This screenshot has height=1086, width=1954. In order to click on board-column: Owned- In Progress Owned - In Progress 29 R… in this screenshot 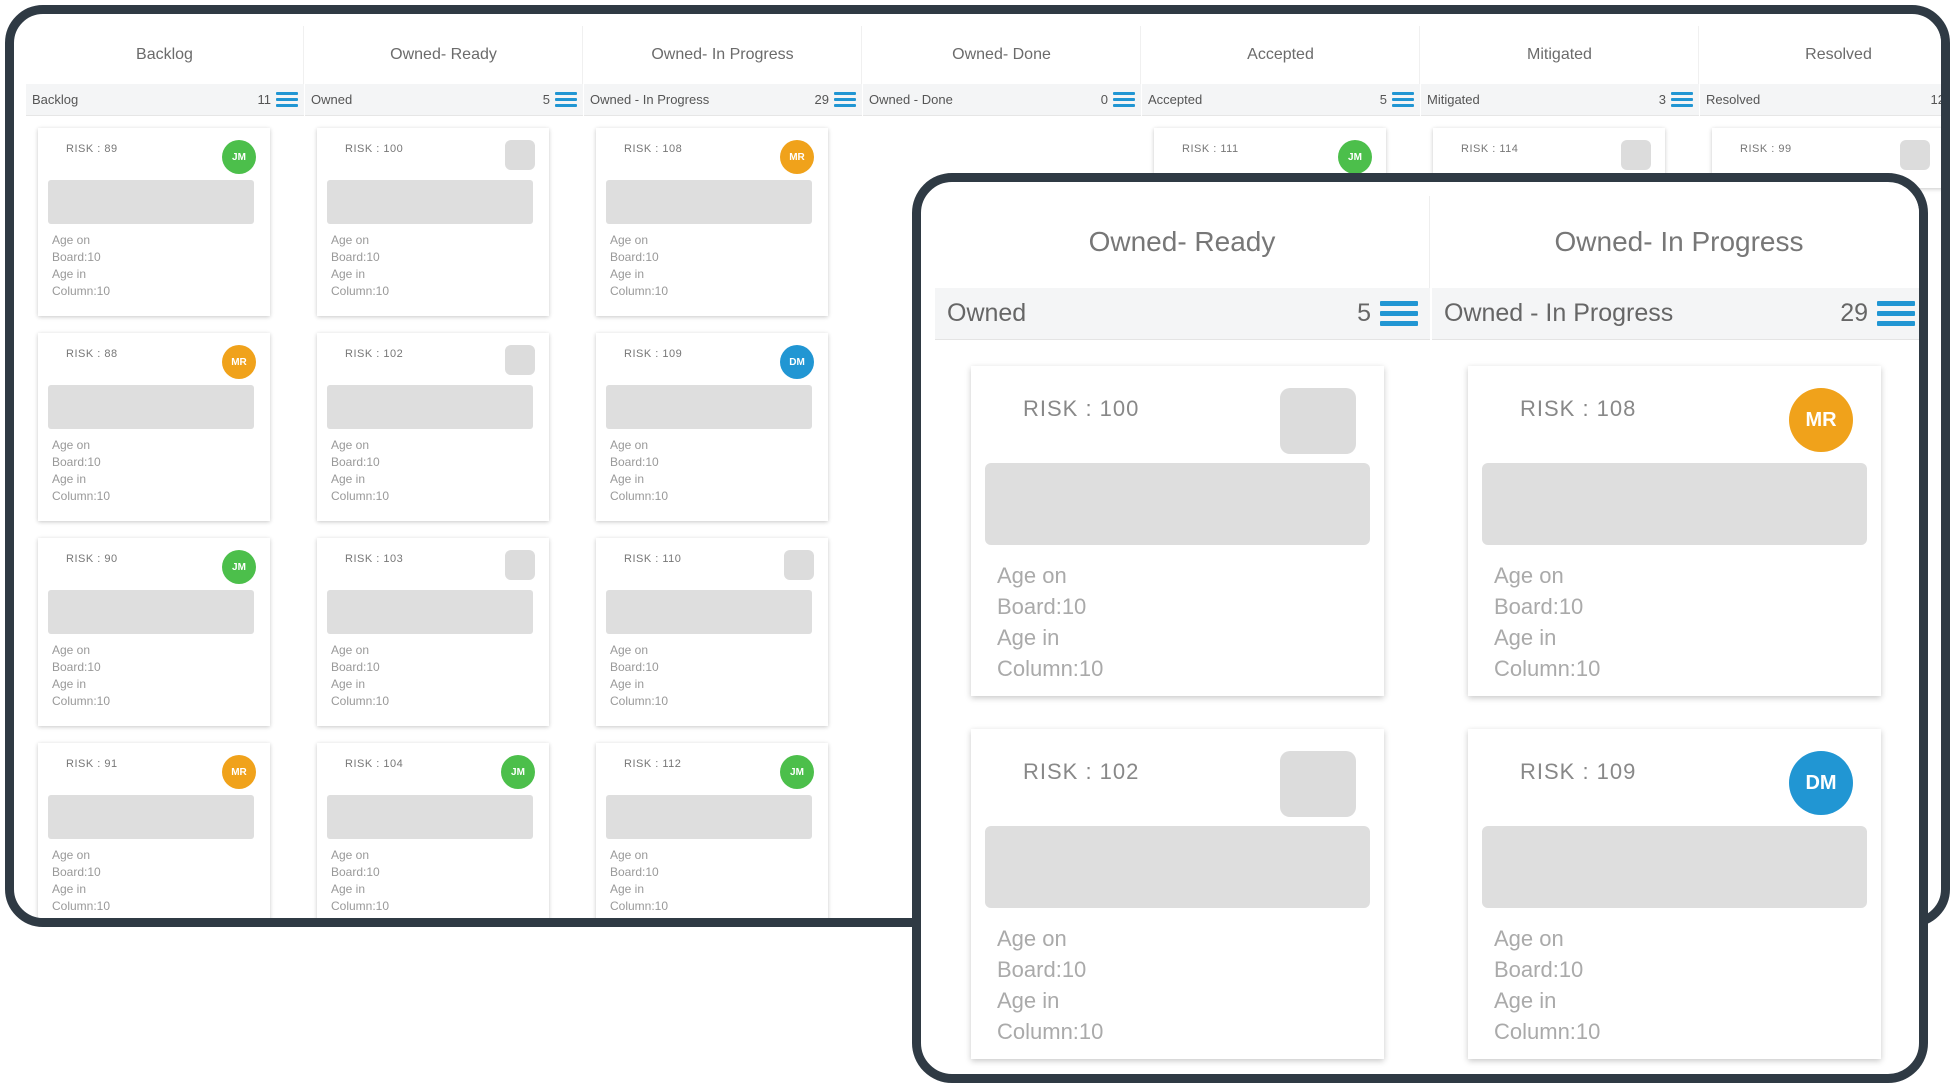, I will do `click(723, 472)`.